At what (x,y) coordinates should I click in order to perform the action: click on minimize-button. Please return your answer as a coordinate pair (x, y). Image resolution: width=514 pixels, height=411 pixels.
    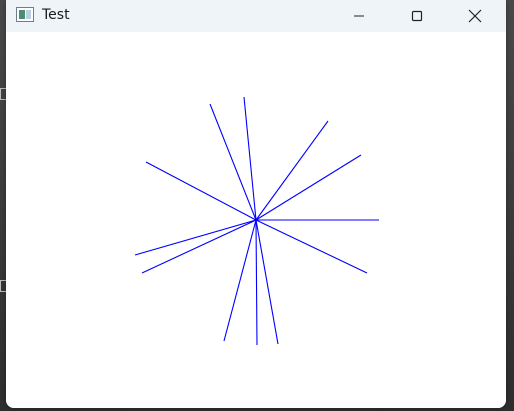
    Looking at the image, I should click on (359, 16).